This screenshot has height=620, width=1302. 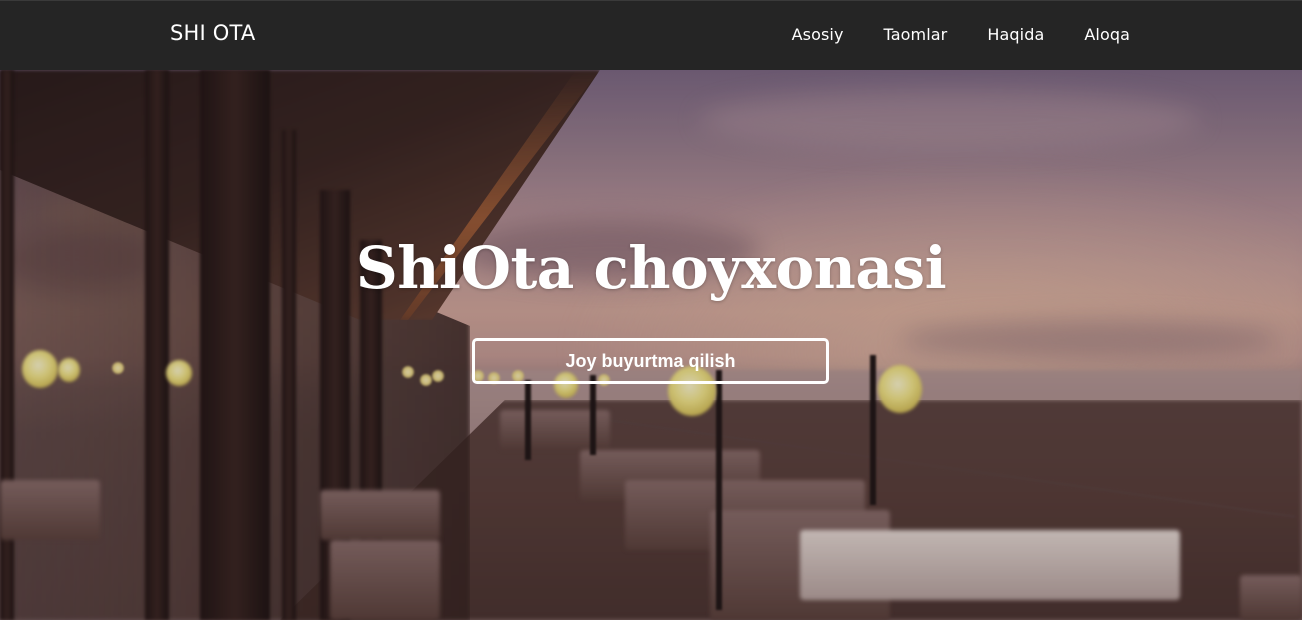 I want to click on hero-title: ShiOta choyxonasi, so click(x=651, y=268).